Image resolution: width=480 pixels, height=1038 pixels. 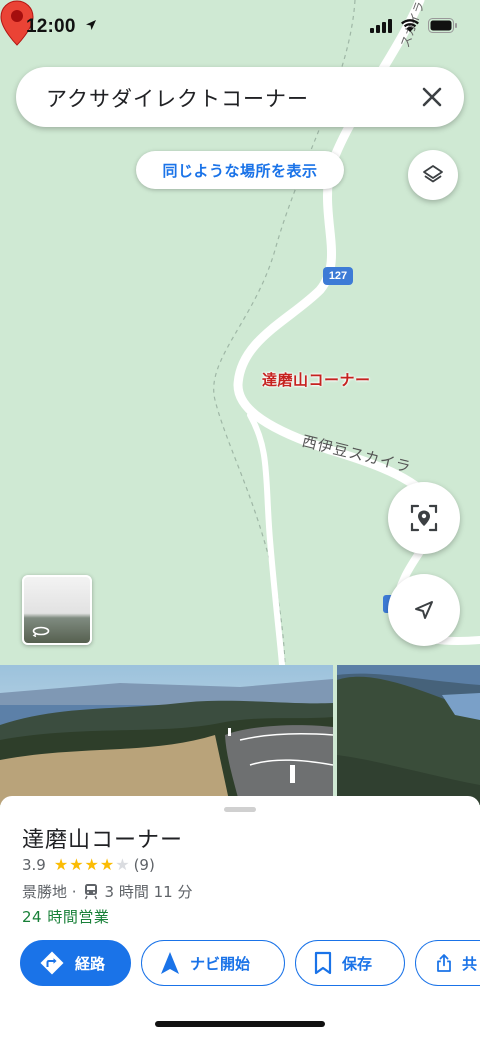 I want to click on lens-pin-icon, so click(x=424, y=518).